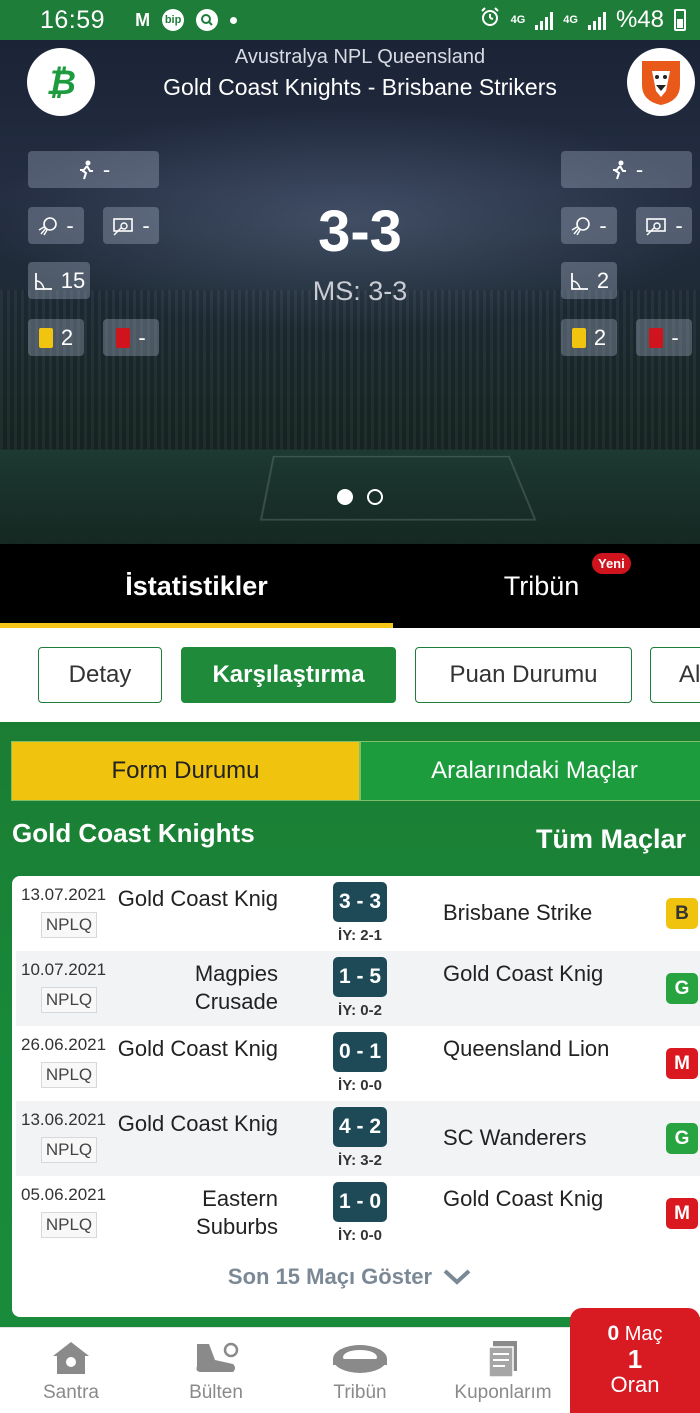 The width and height of the screenshot is (700, 1413). I want to click on coupon-icon, so click(502, 1359).